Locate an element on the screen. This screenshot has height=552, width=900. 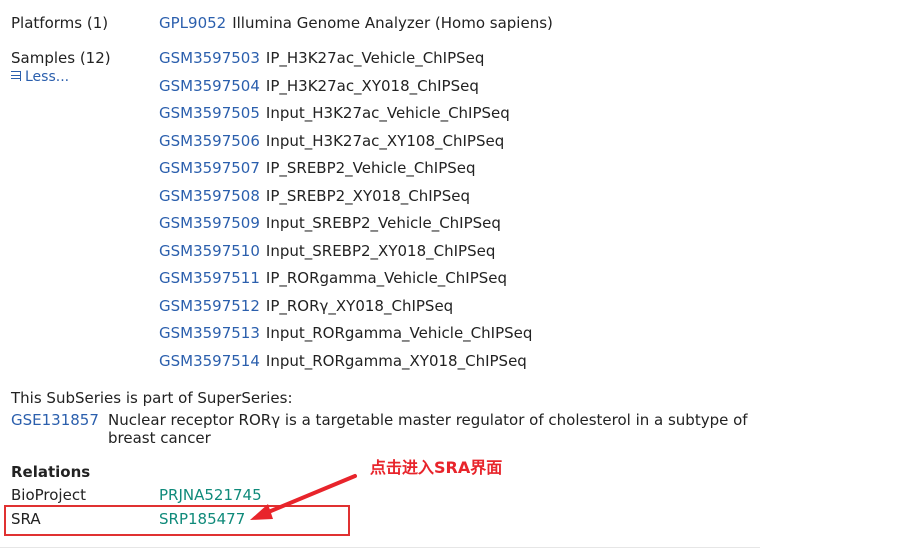
sra-highlight-box is located at coordinates (177, 520).